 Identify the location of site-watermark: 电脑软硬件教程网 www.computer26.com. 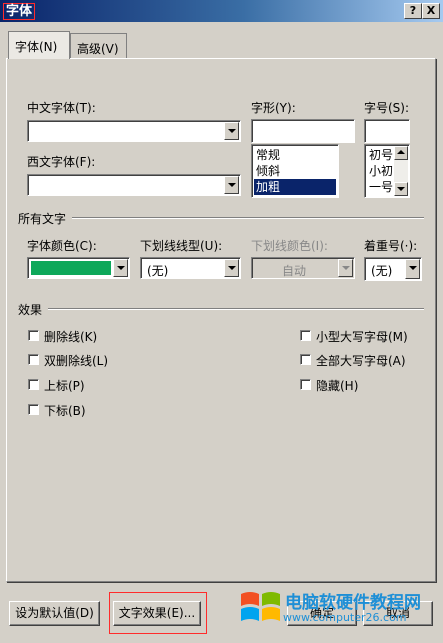
(340, 608).